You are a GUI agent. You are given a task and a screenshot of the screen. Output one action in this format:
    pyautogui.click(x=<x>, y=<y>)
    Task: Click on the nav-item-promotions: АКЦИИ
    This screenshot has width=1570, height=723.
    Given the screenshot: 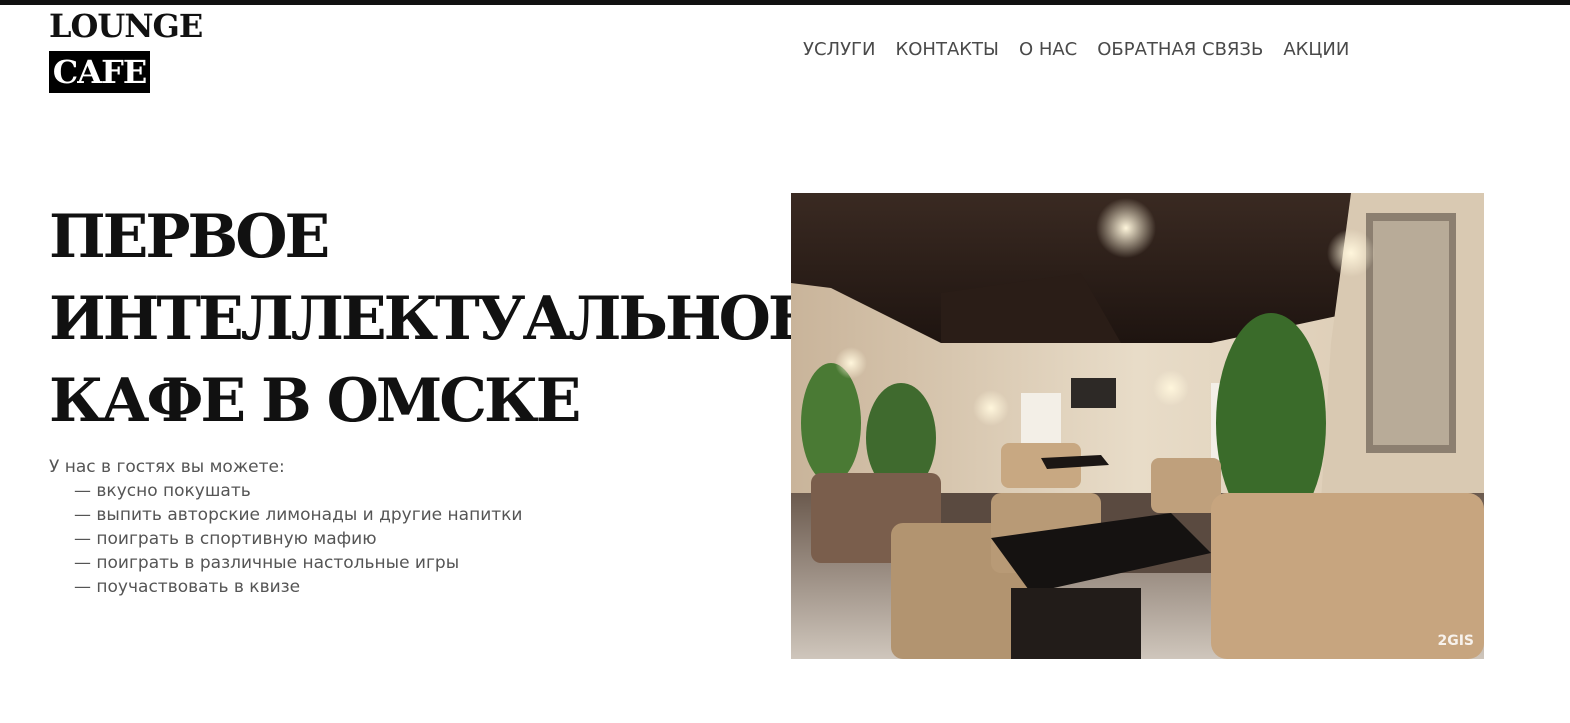 What is the action you would take?
    pyautogui.click(x=1316, y=50)
    